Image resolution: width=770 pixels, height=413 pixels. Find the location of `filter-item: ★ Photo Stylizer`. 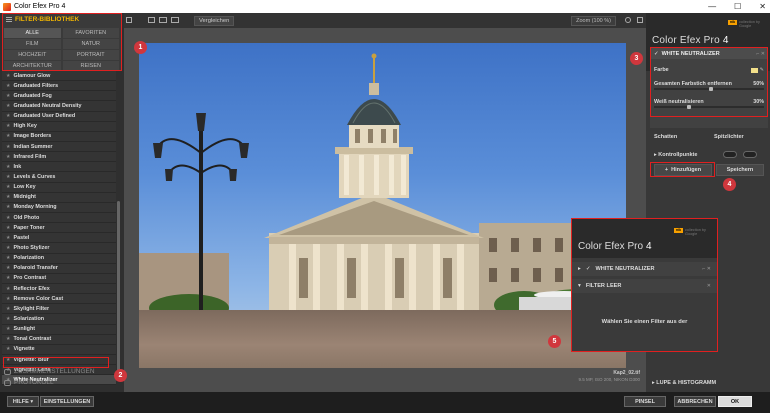

filter-item: ★ Photo Stylizer is located at coordinates (59, 248).